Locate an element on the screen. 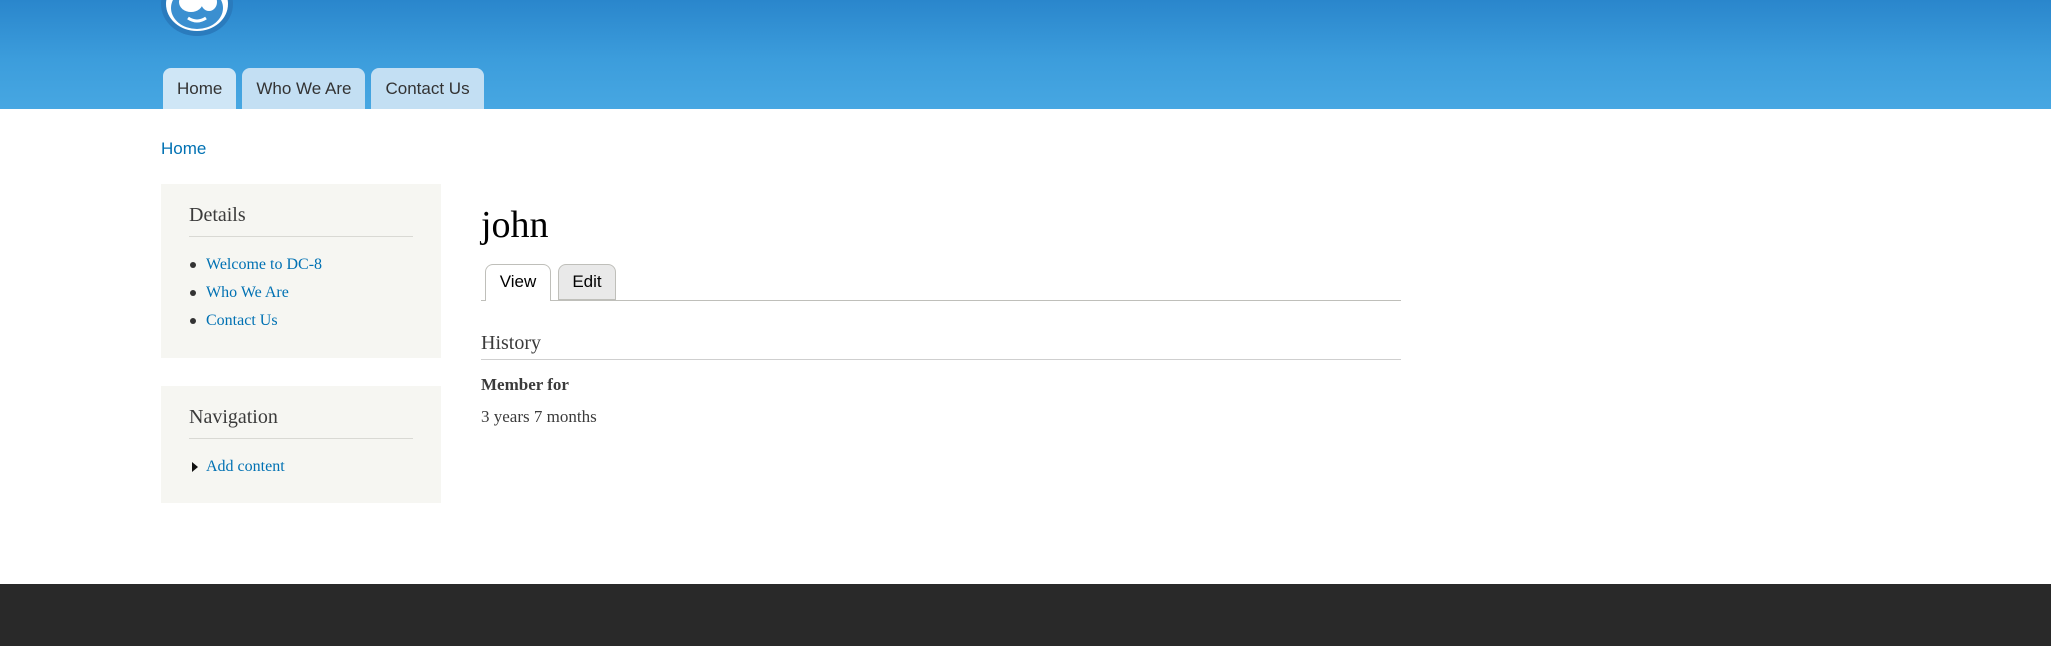 Image resolution: width=2051 pixels, height=646 pixels. details-link-welcome: Welcome to DC-8 is located at coordinates (301, 265).